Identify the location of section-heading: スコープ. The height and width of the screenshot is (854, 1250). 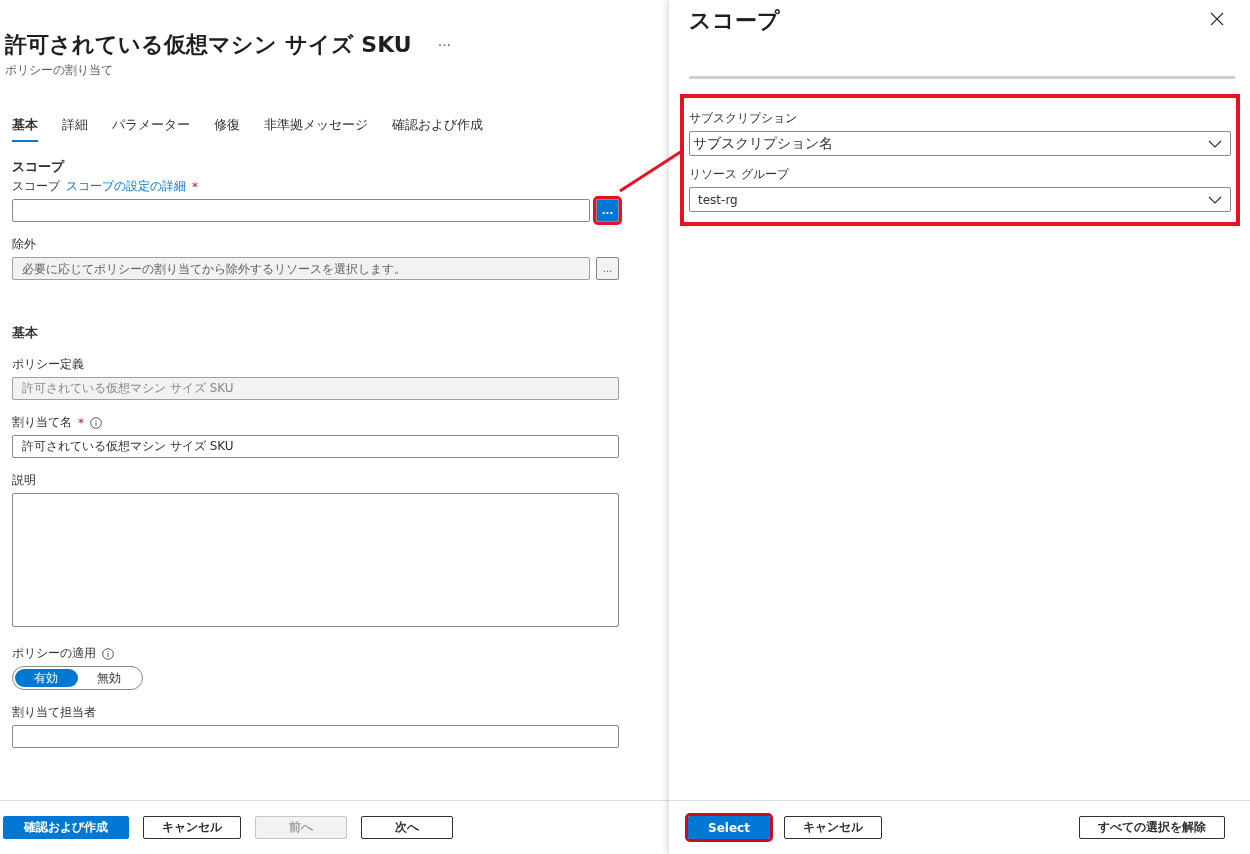
(39, 167).